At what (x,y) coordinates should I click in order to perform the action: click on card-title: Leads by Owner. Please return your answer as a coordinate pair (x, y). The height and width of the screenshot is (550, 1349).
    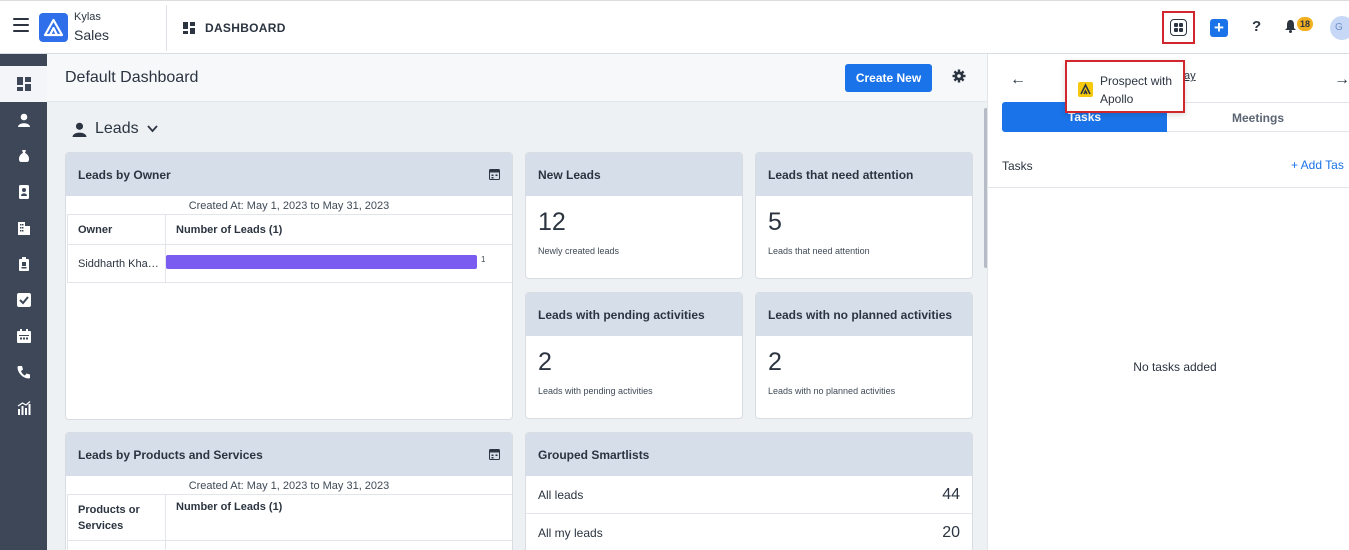
    Looking at the image, I should click on (124, 174).